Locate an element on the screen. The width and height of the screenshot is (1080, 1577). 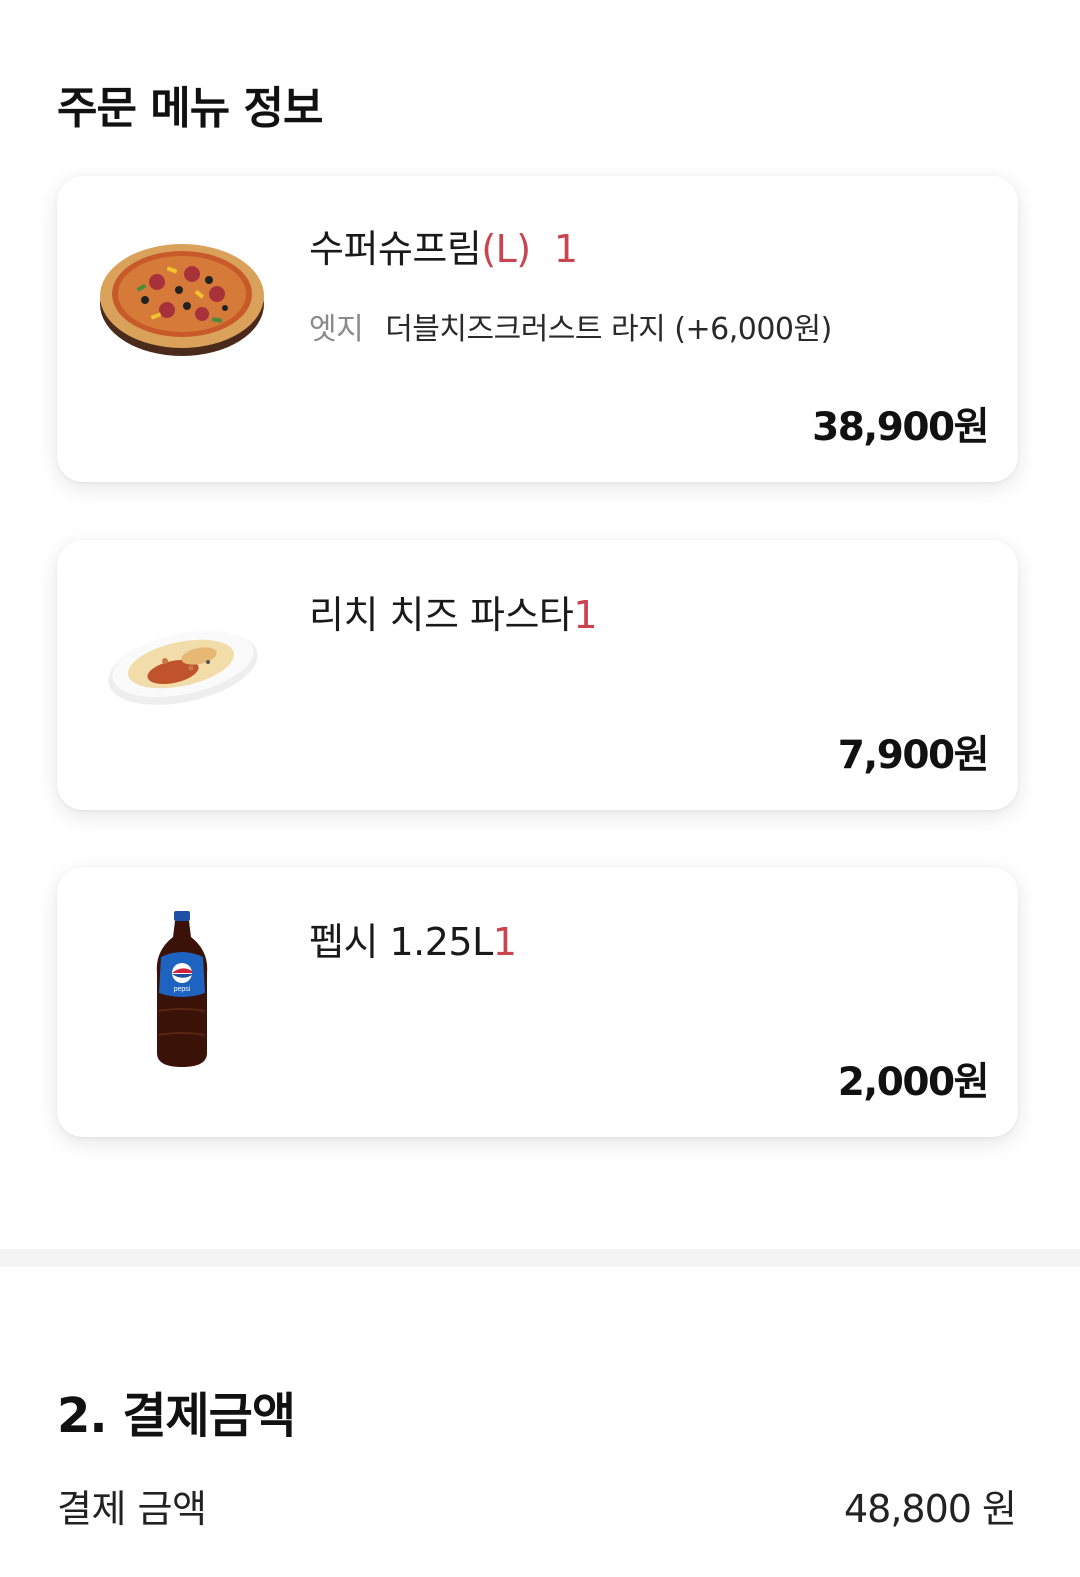
bottle-label: pepsi is located at coordinates (182, 989).